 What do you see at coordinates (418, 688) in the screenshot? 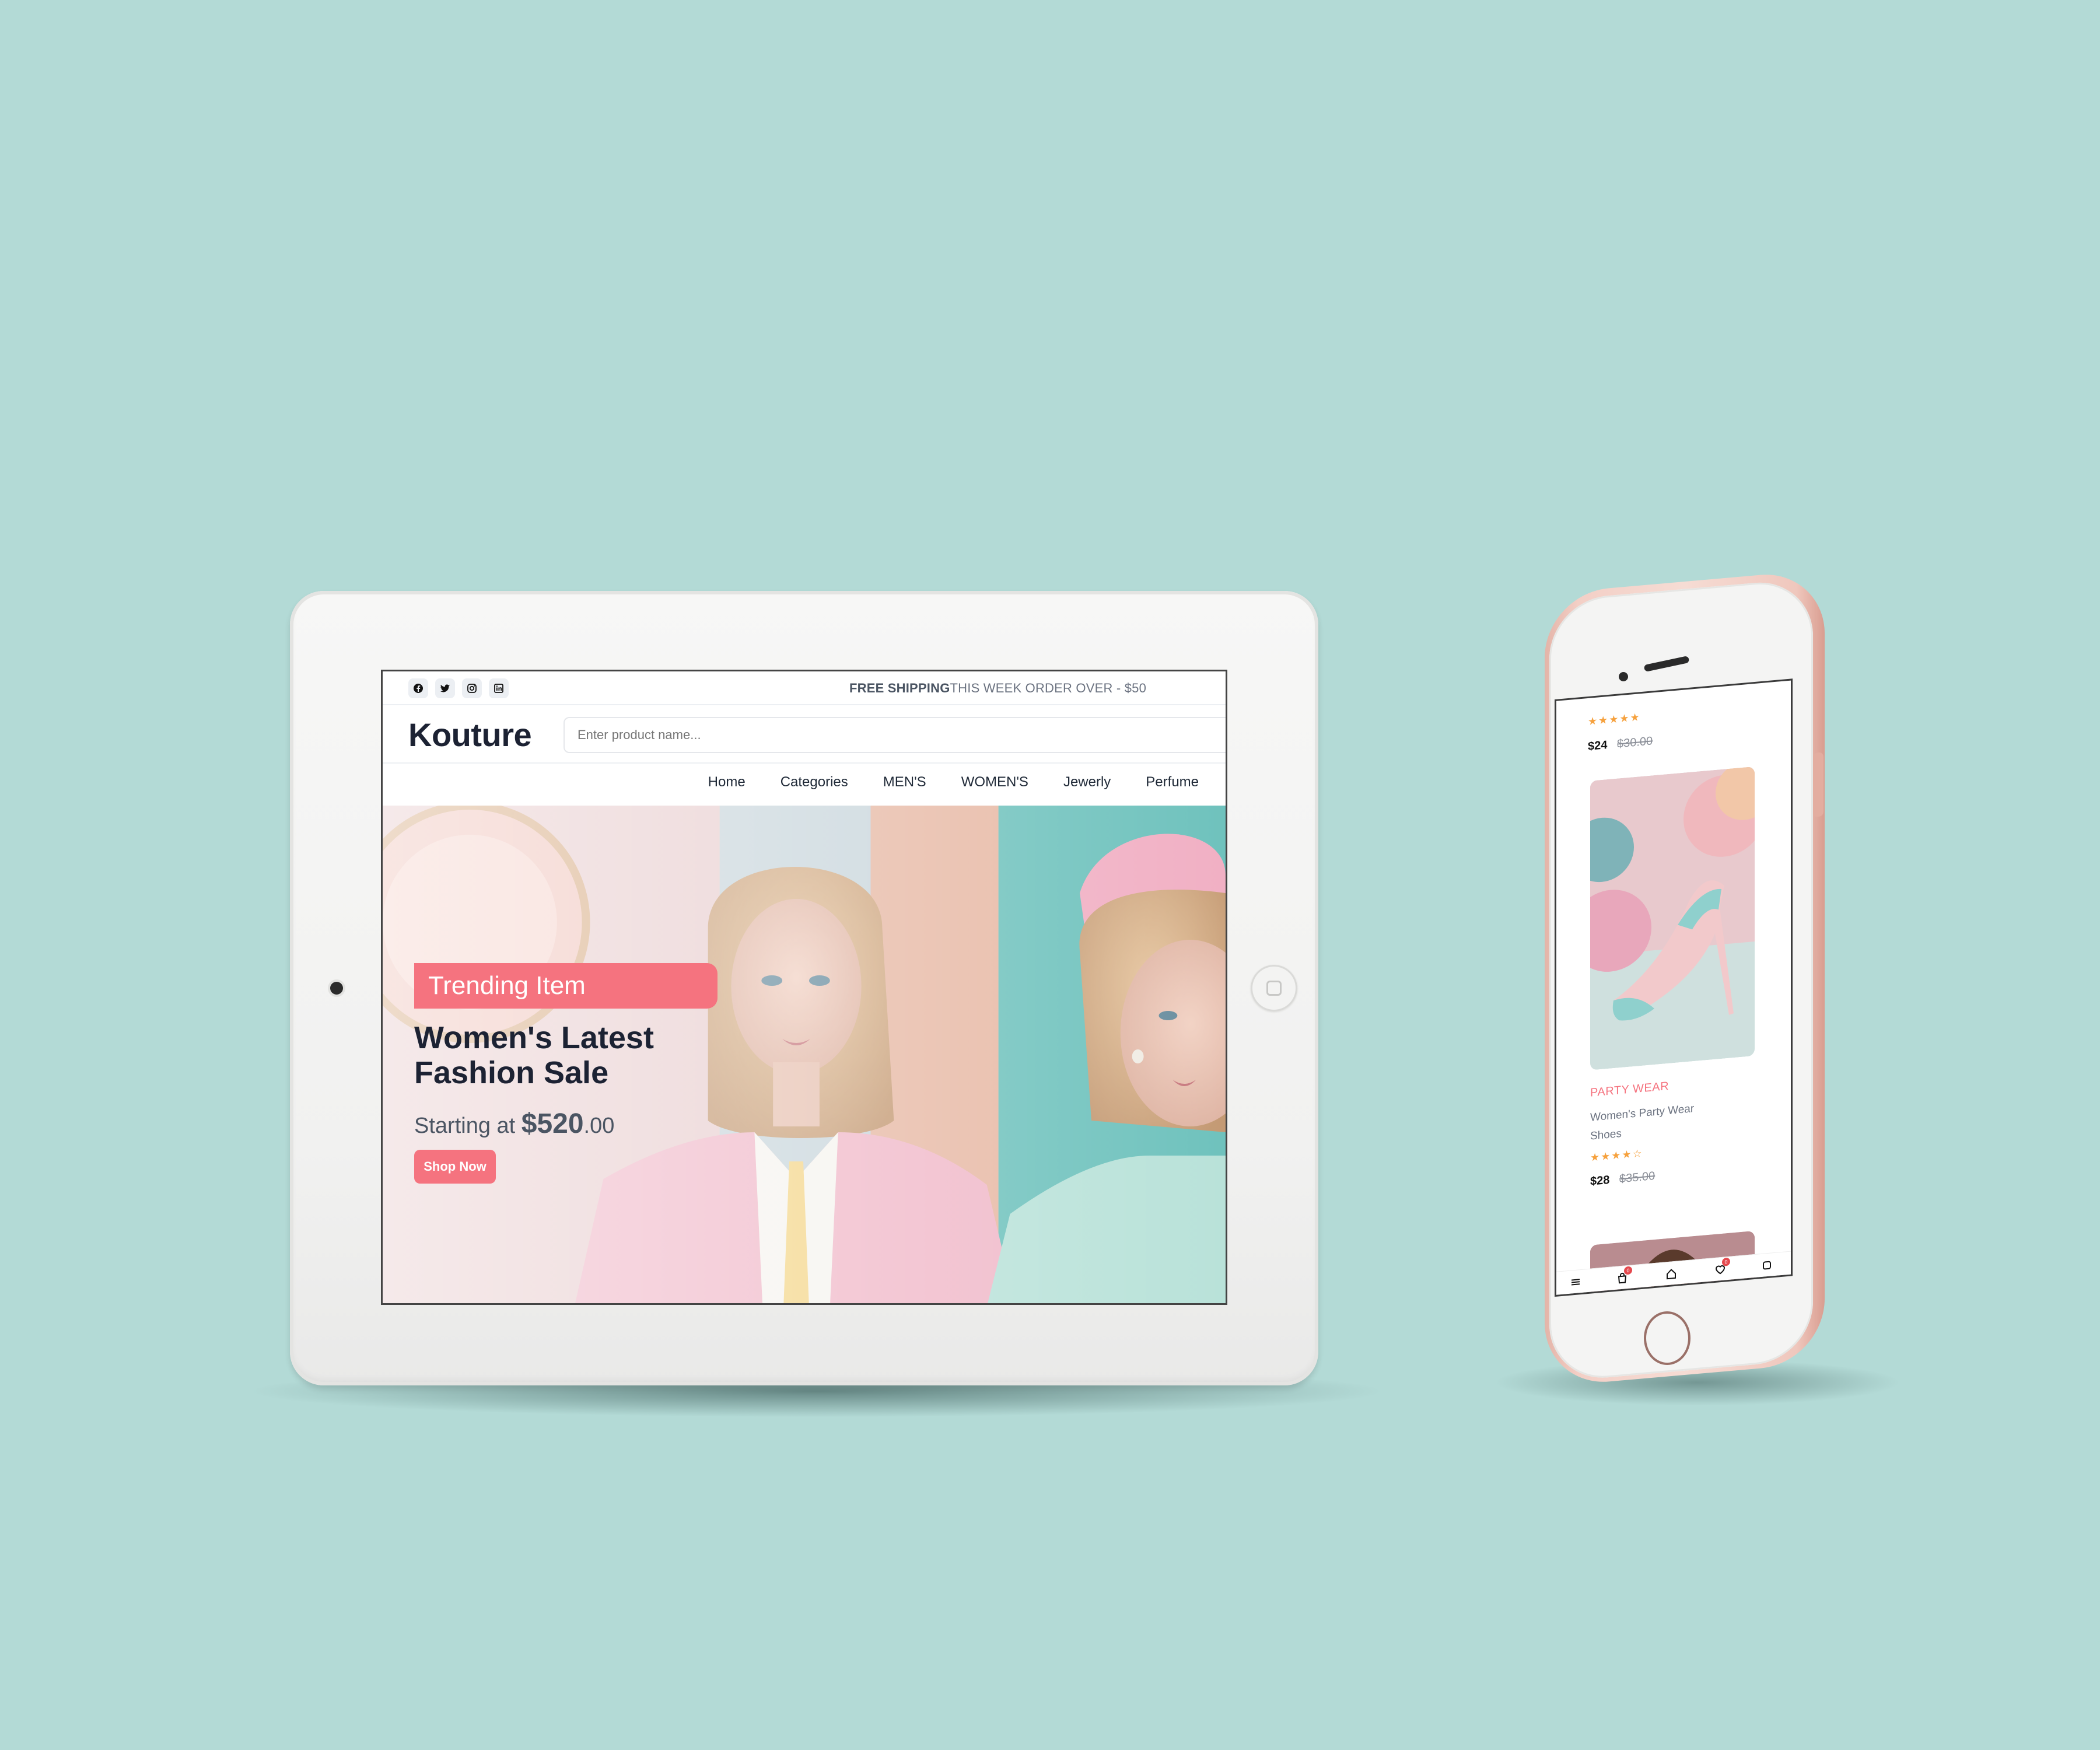
I see `facebook-icon` at bounding box center [418, 688].